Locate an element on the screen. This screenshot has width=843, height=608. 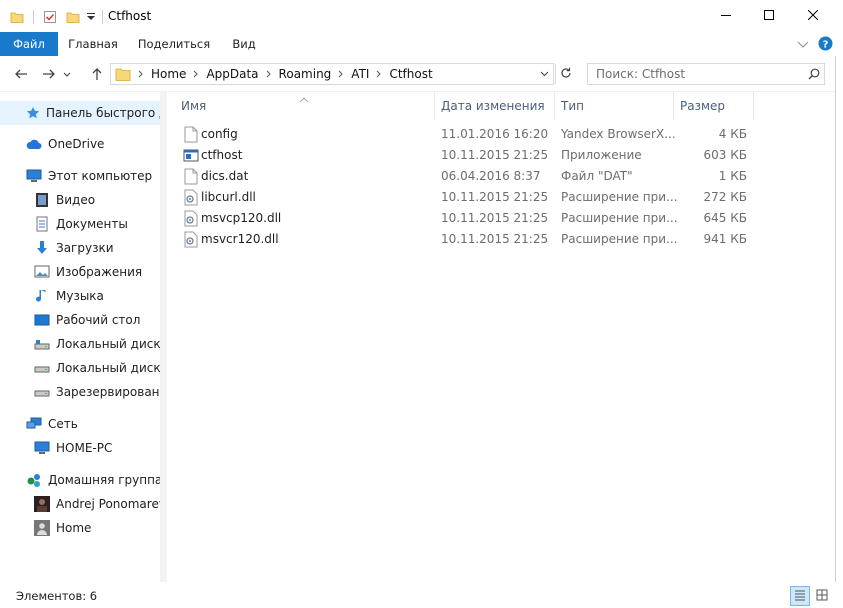
drive-c-icon is located at coordinates (42, 344).